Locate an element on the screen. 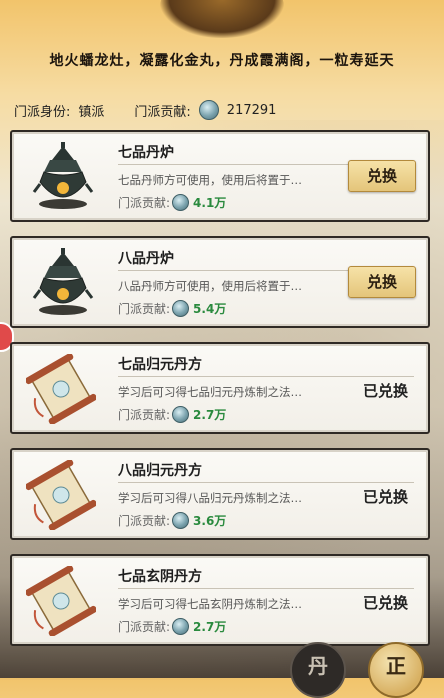 The height and width of the screenshot is (698, 444). cost-value: 5.4万 is located at coordinates (210, 309).